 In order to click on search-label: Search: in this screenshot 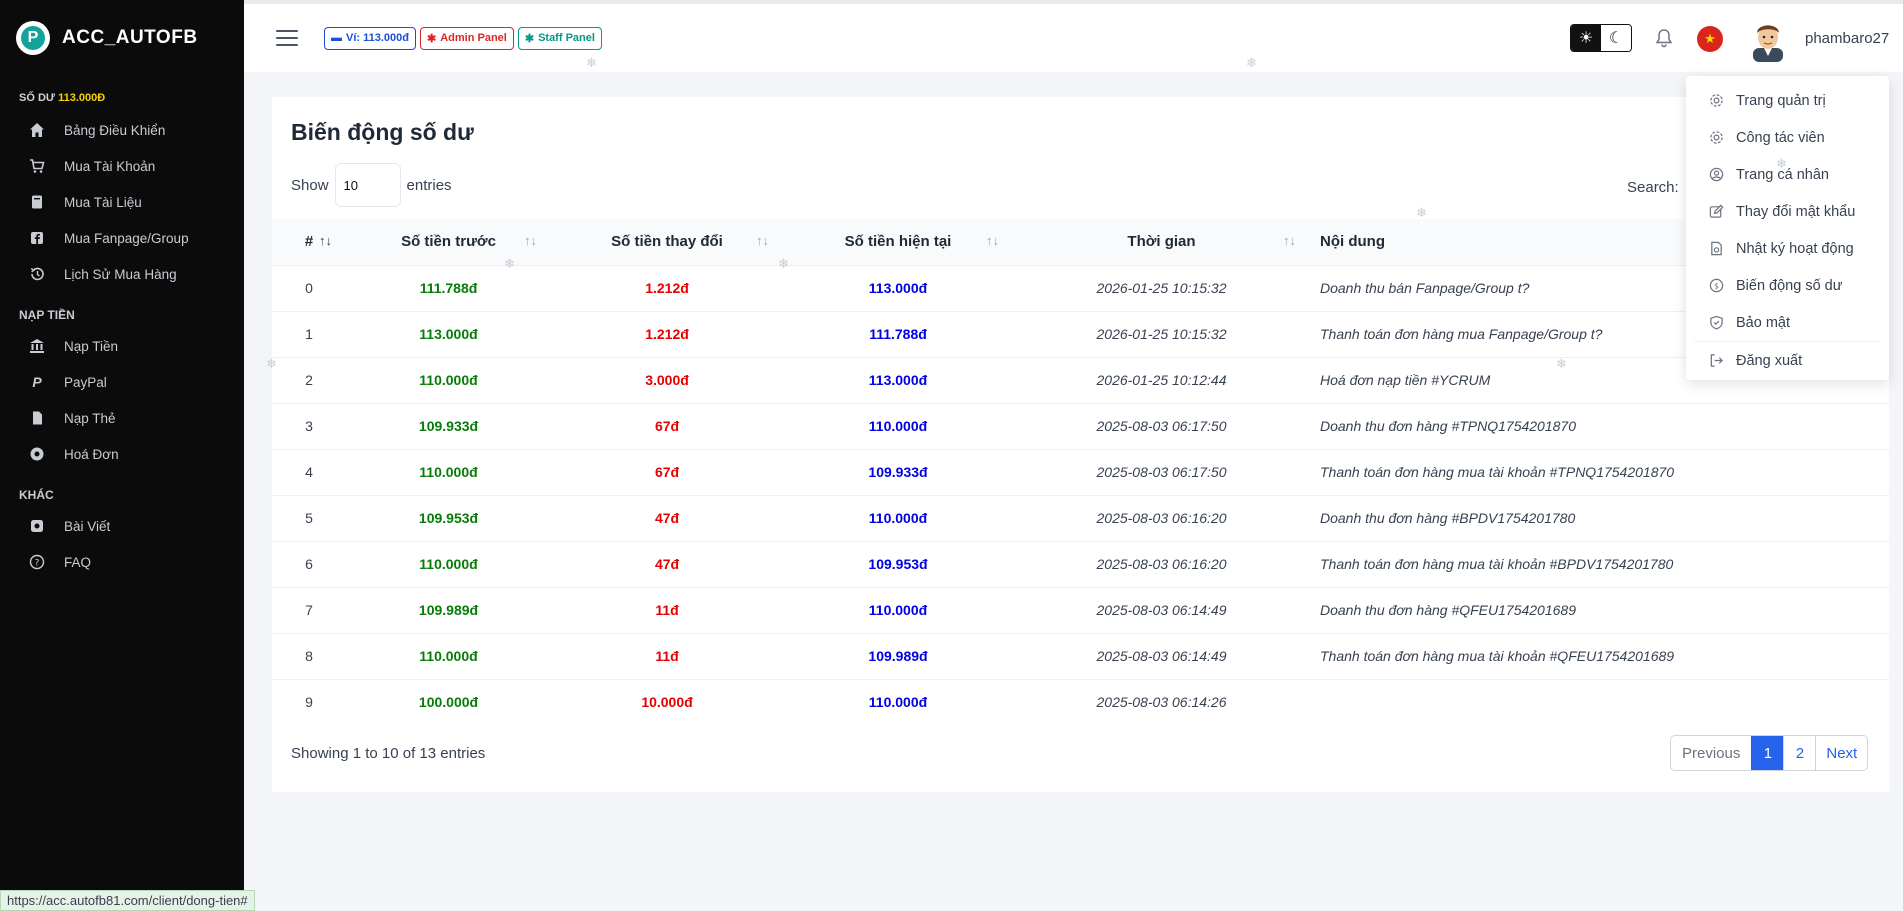, I will do `click(1653, 187)`.